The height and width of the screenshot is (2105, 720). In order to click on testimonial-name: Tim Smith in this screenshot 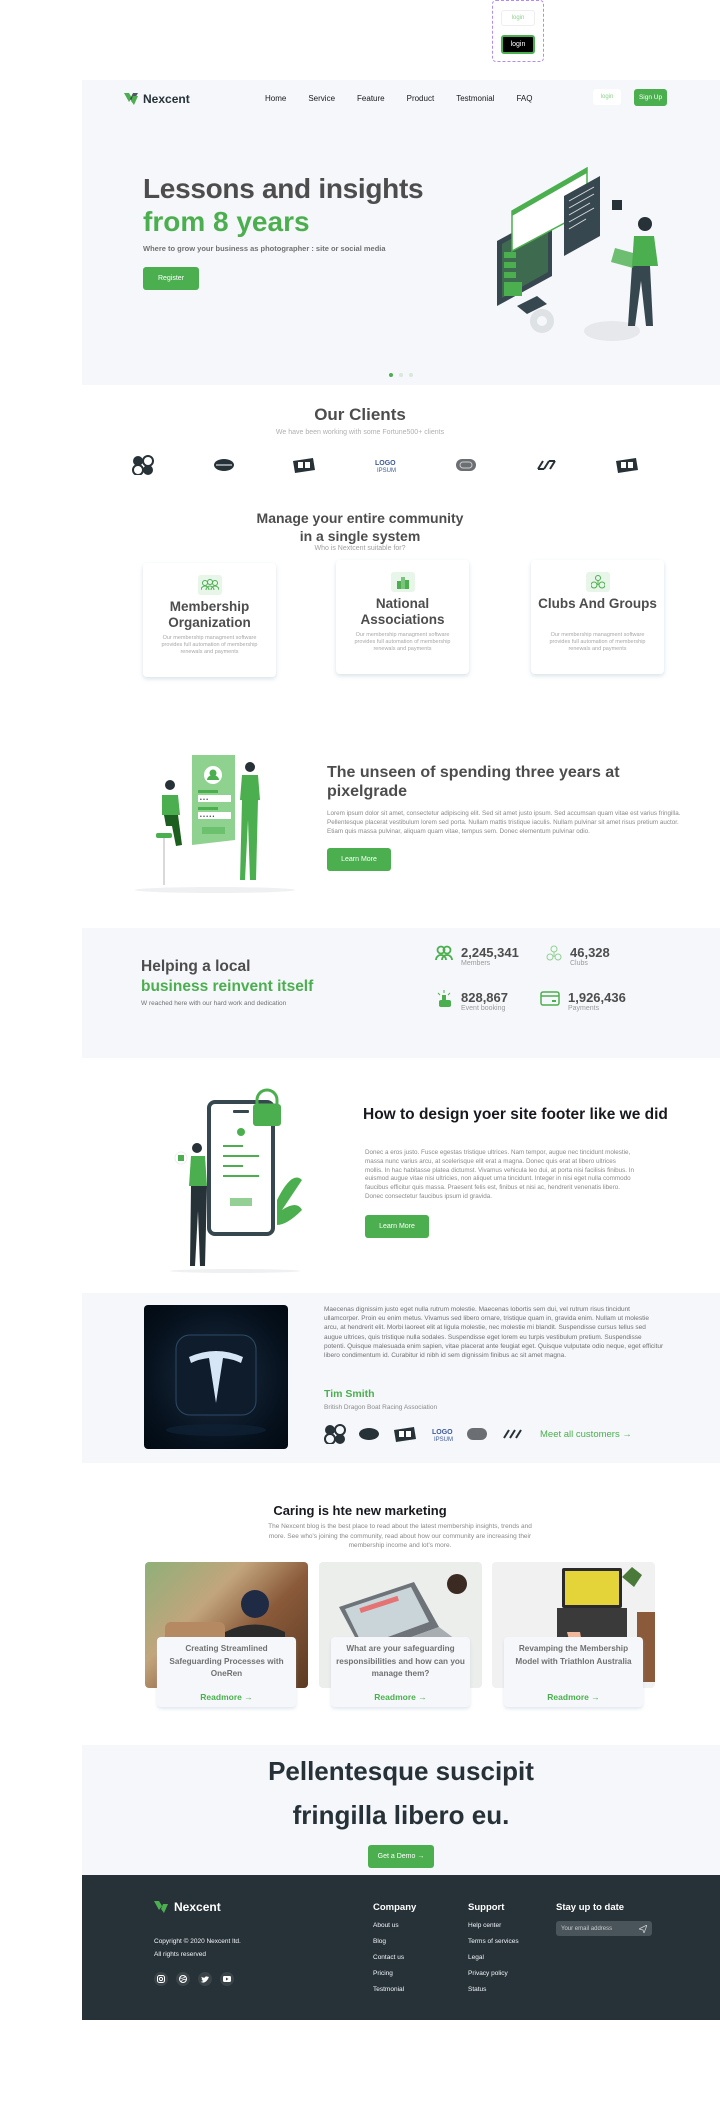, I will do `click(349, 1394)`.